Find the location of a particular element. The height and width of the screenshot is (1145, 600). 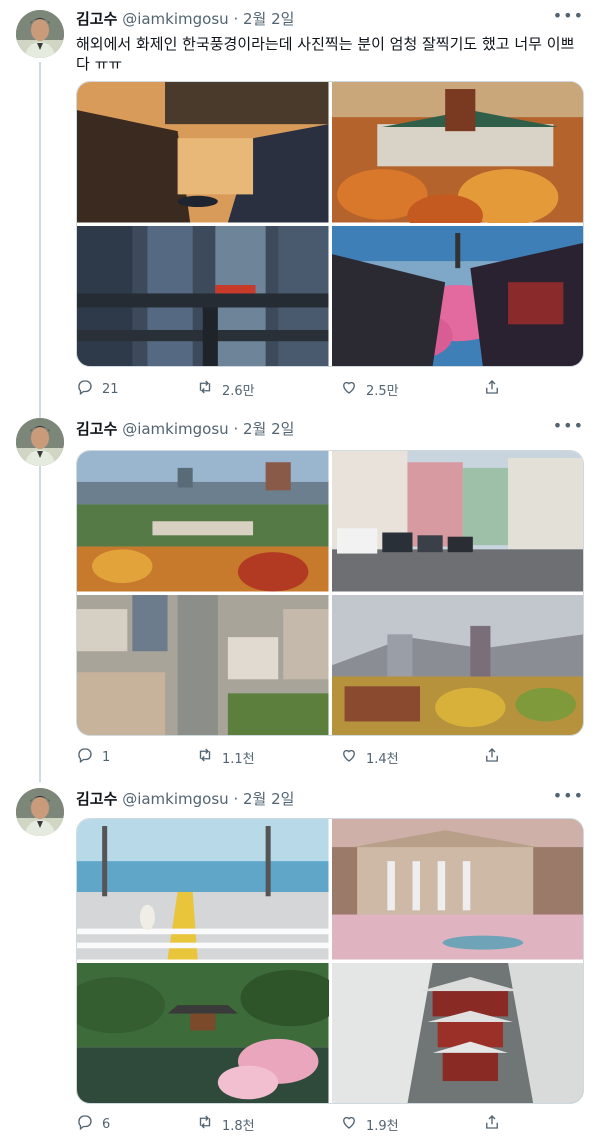

photo-palace-city-view is located at coordinates (203, 521).